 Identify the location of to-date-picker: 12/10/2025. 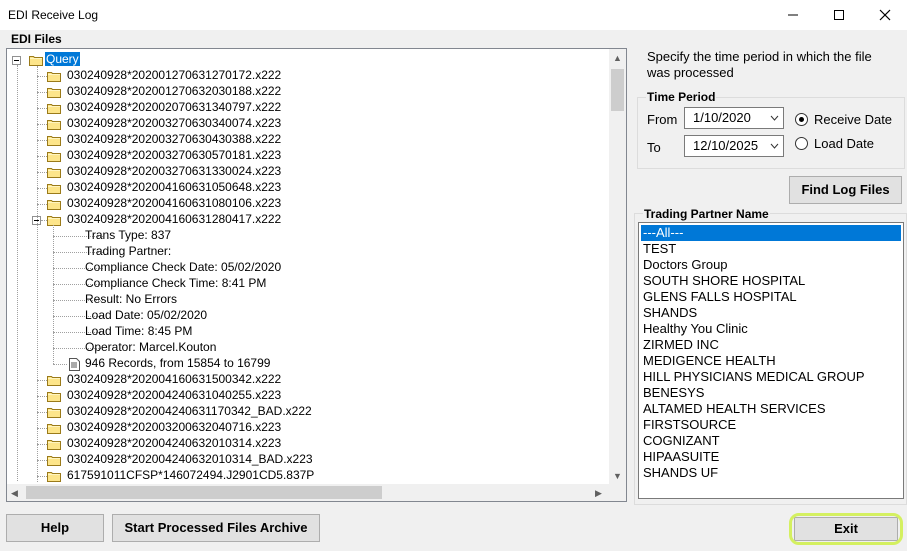
(734, 146).